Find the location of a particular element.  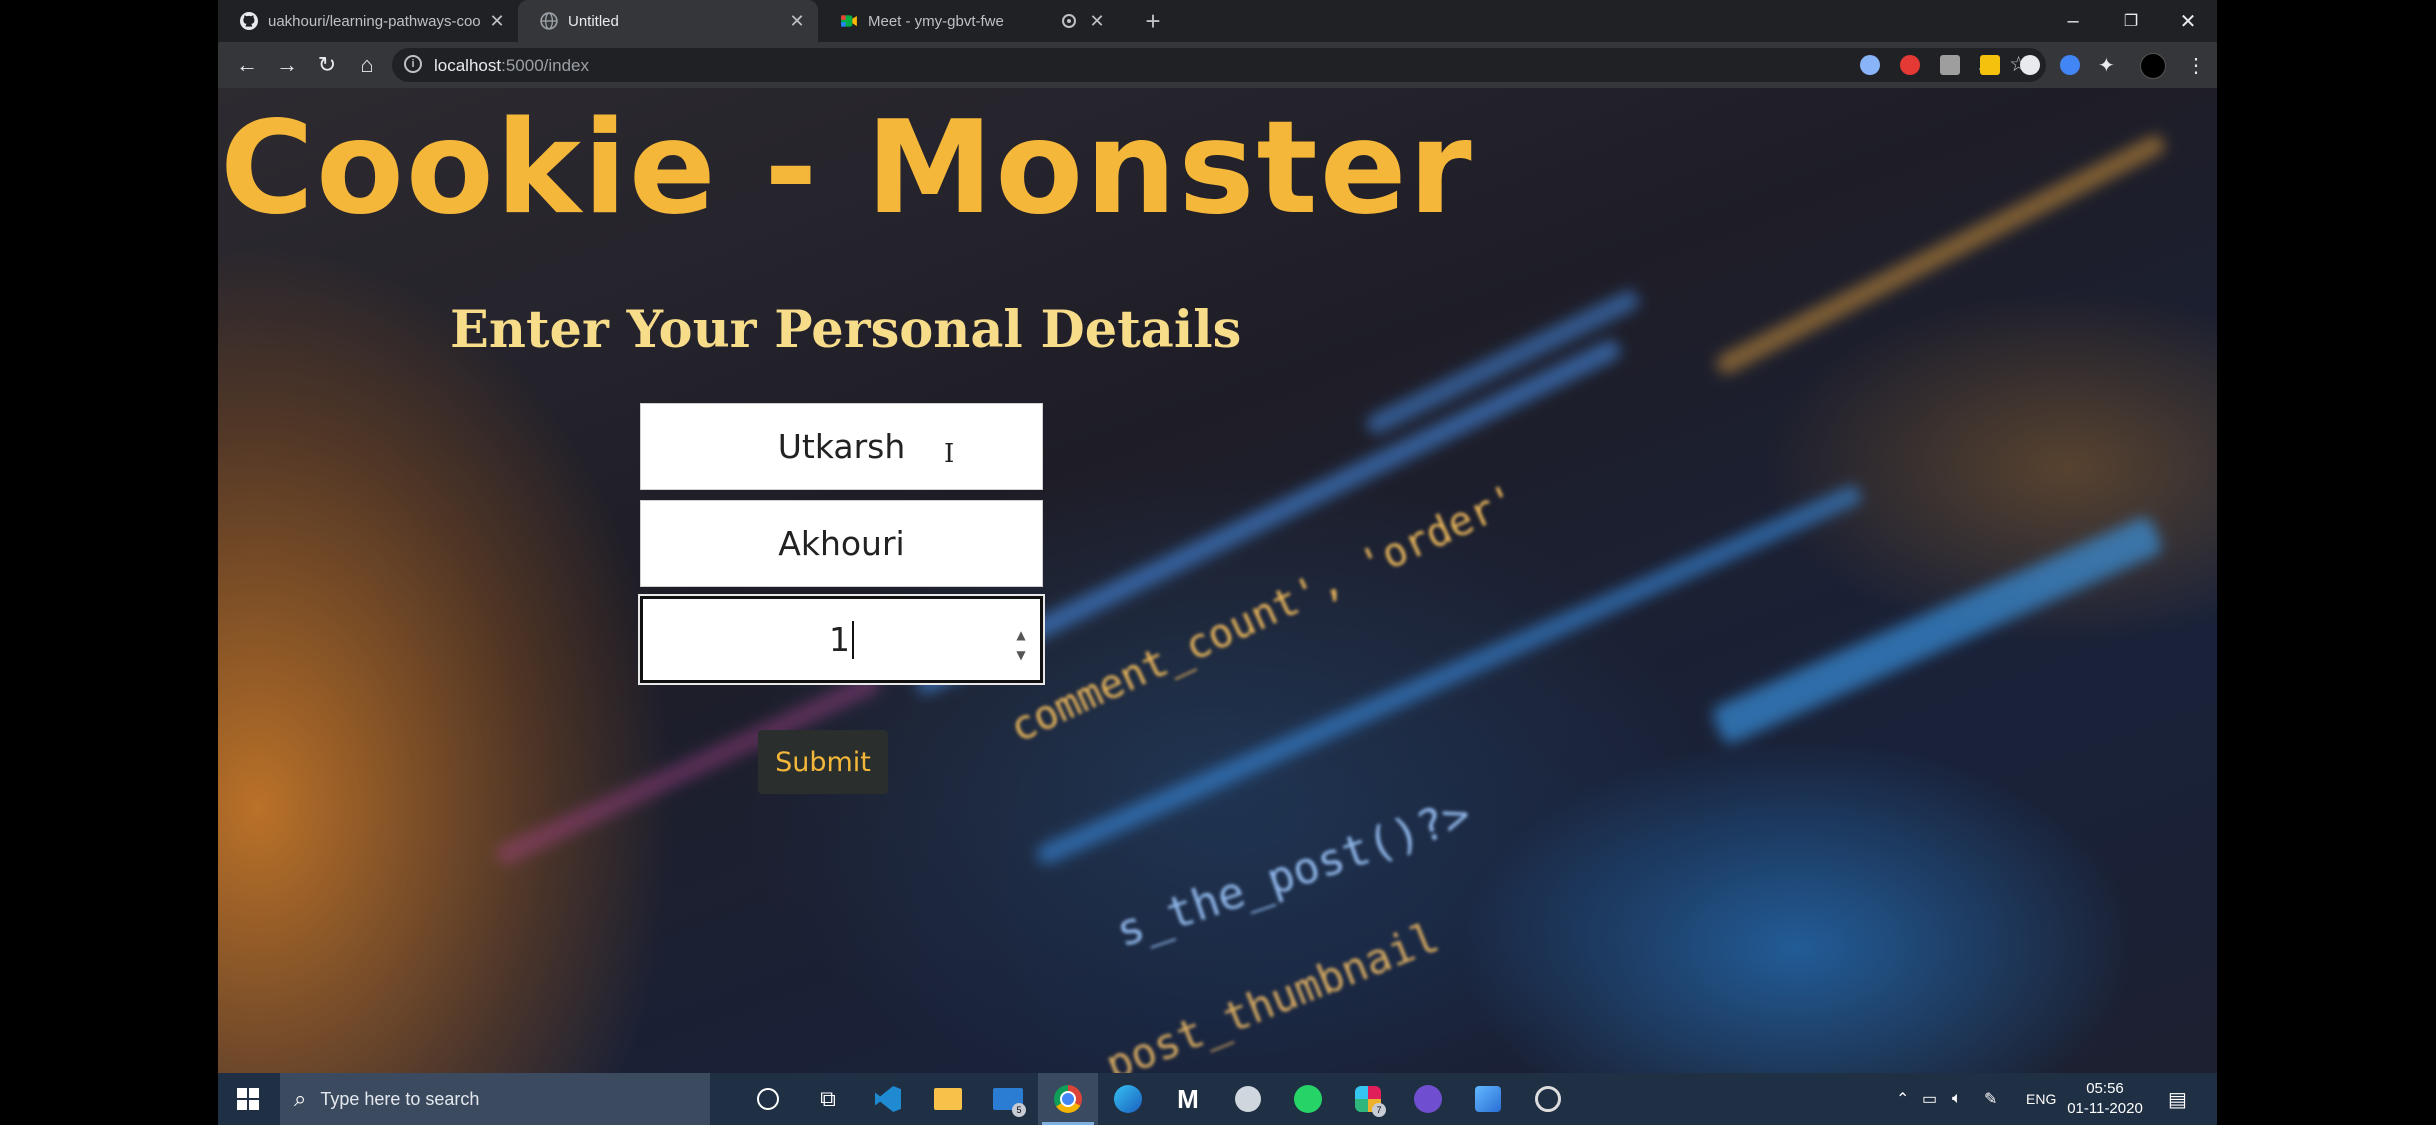

globe-icon is located at coordinates (549, 21).